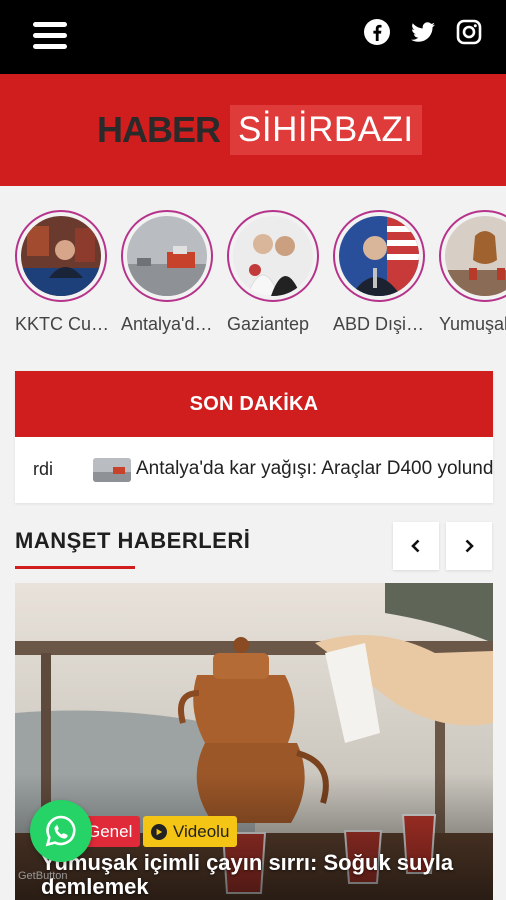  I want to click on logo-text-sihirbazi: SİHİRBAZI, so click(326, 130).